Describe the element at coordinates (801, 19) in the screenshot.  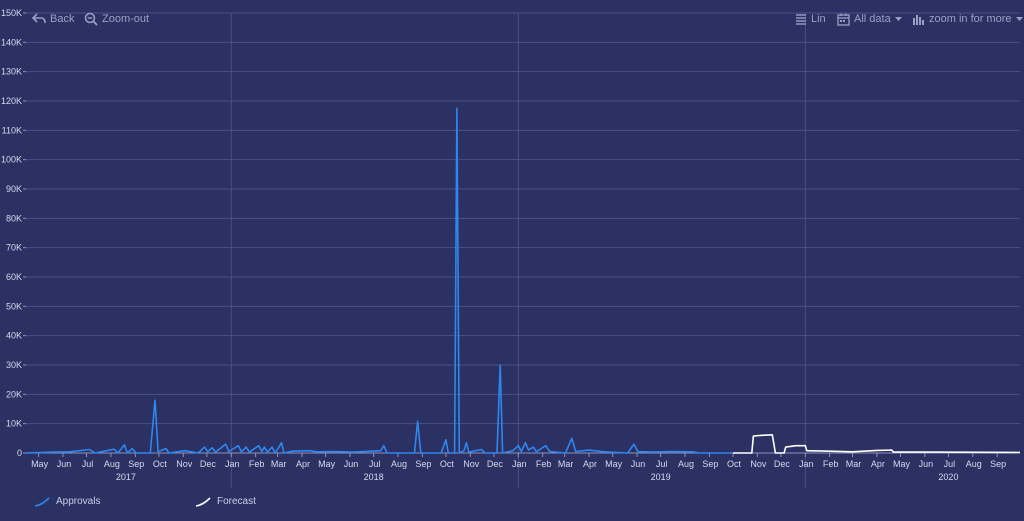
I see `list-lines-icon` at that location.